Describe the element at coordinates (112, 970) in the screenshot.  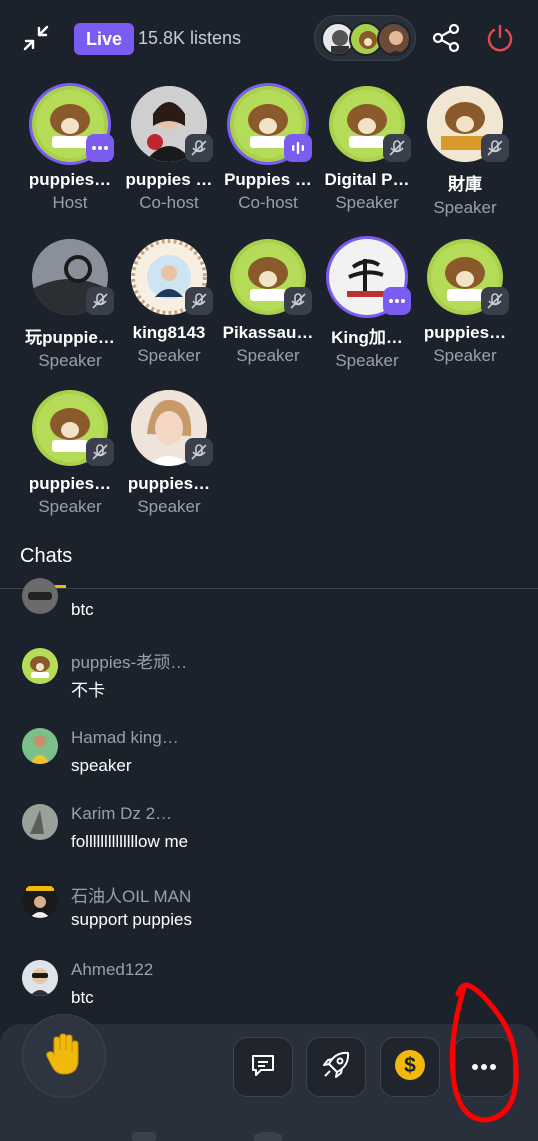
I see `chat-username: Ahmed122` at that location.